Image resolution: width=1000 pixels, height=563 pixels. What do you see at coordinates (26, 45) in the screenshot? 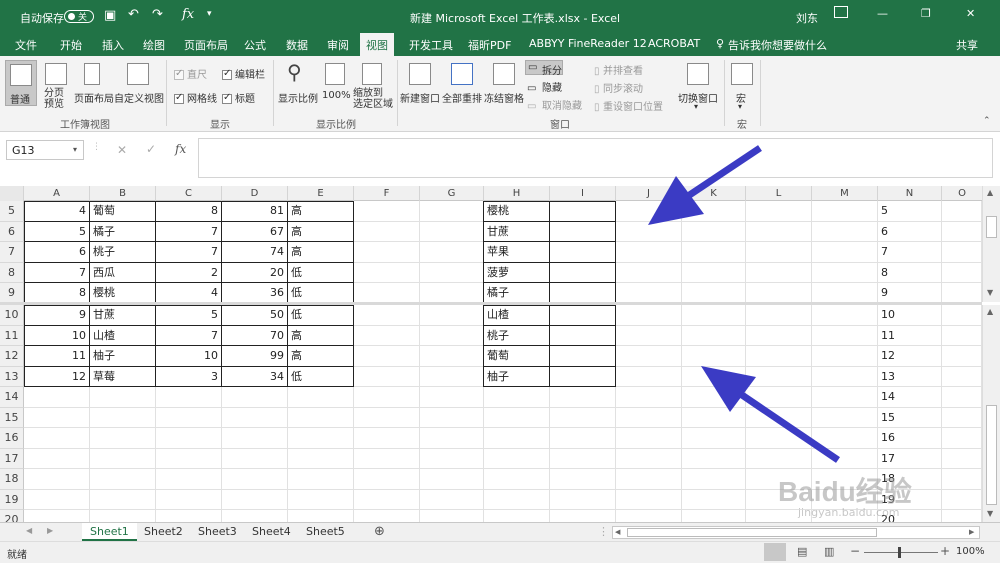
I see `tab-file: 文件` at bounding box center [26, 45].